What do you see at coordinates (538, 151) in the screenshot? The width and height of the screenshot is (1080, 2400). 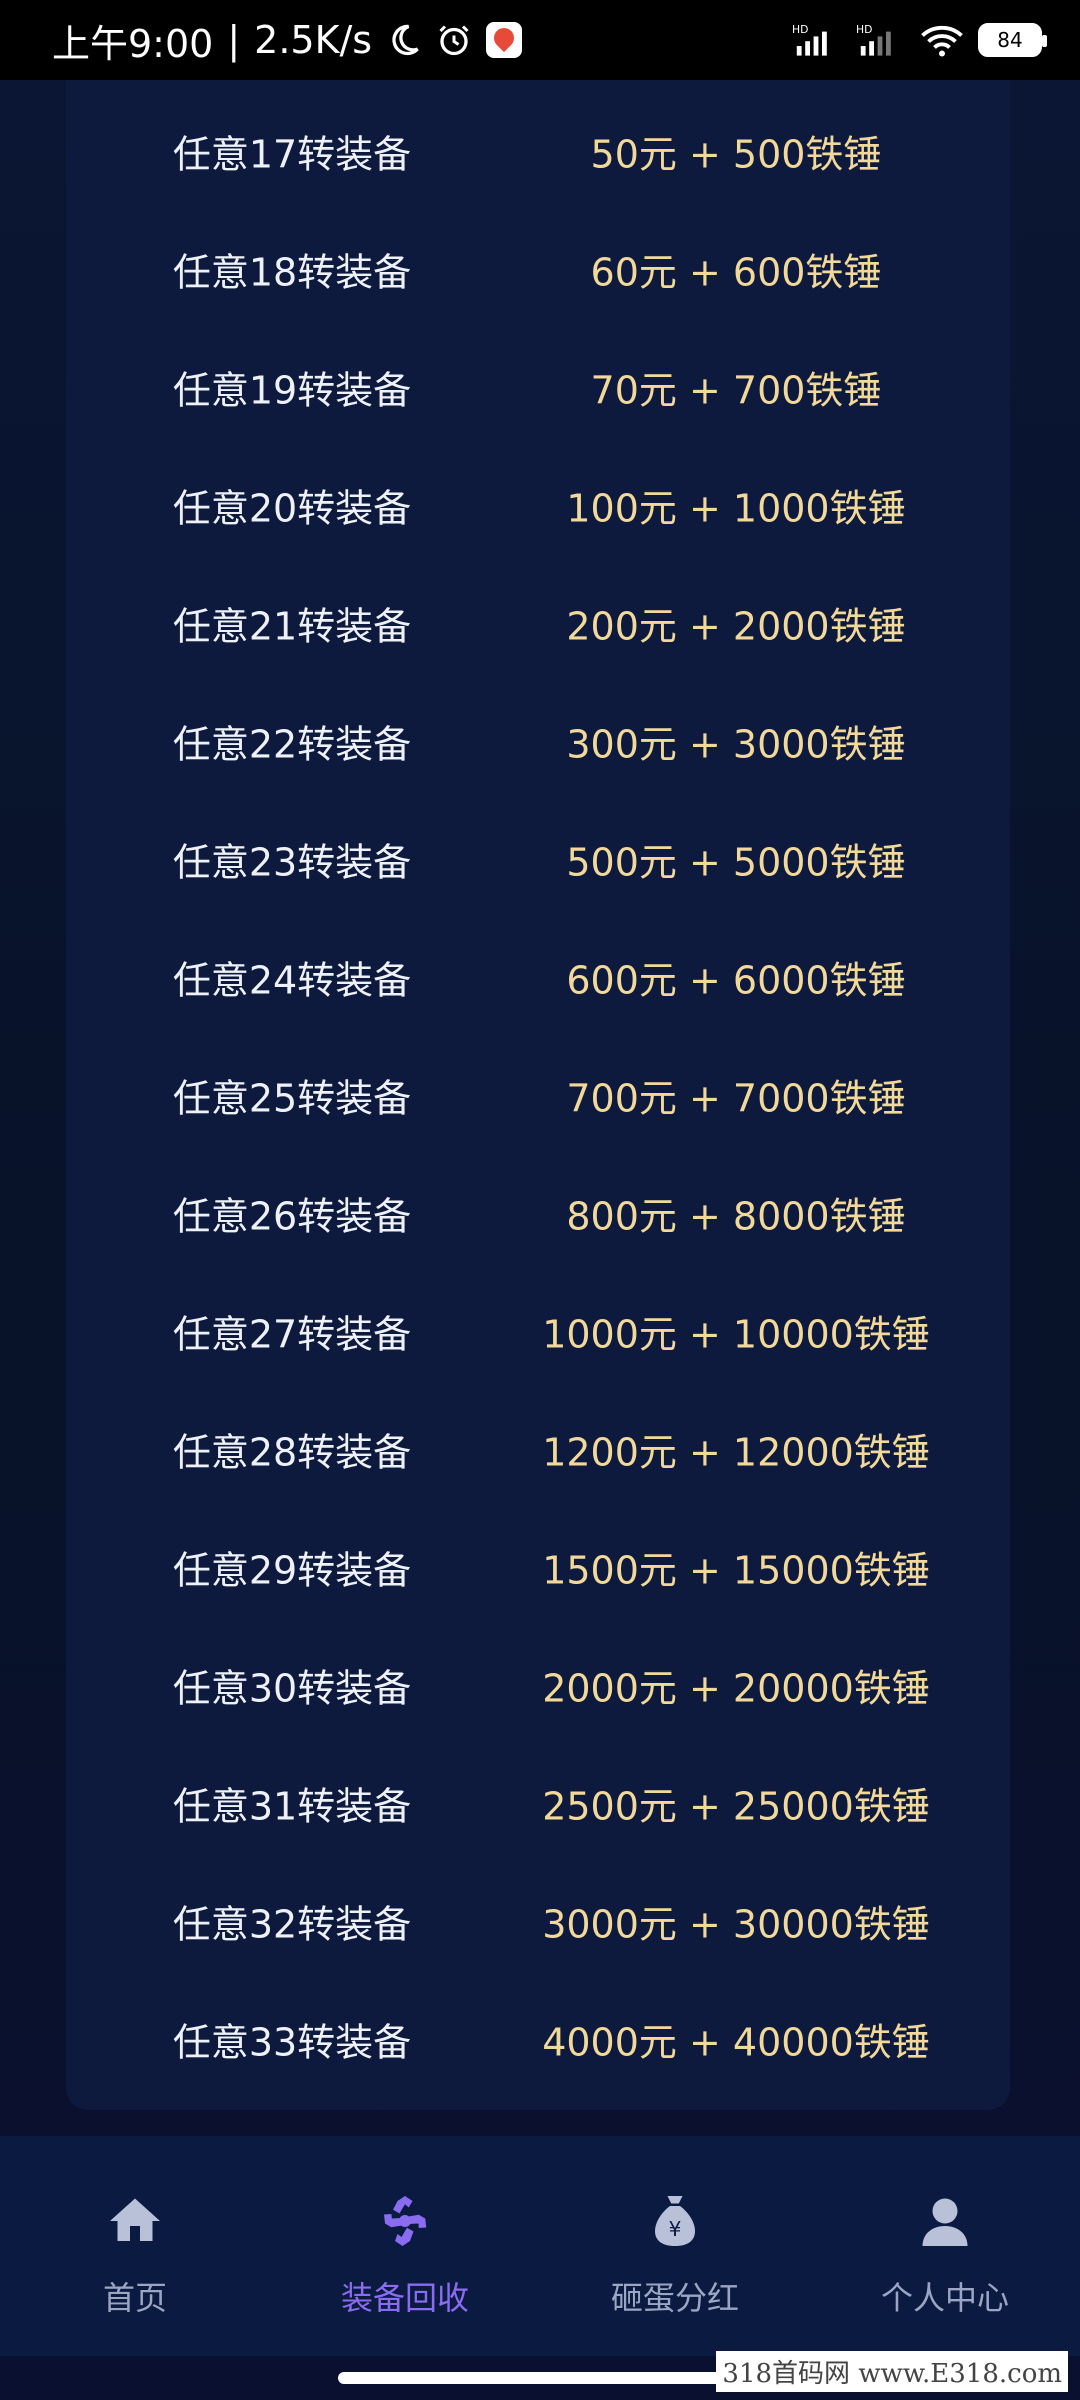 I see `reward-row: 任意17转装备 50元 + 500铁锤` at bounding box center [538, 151].